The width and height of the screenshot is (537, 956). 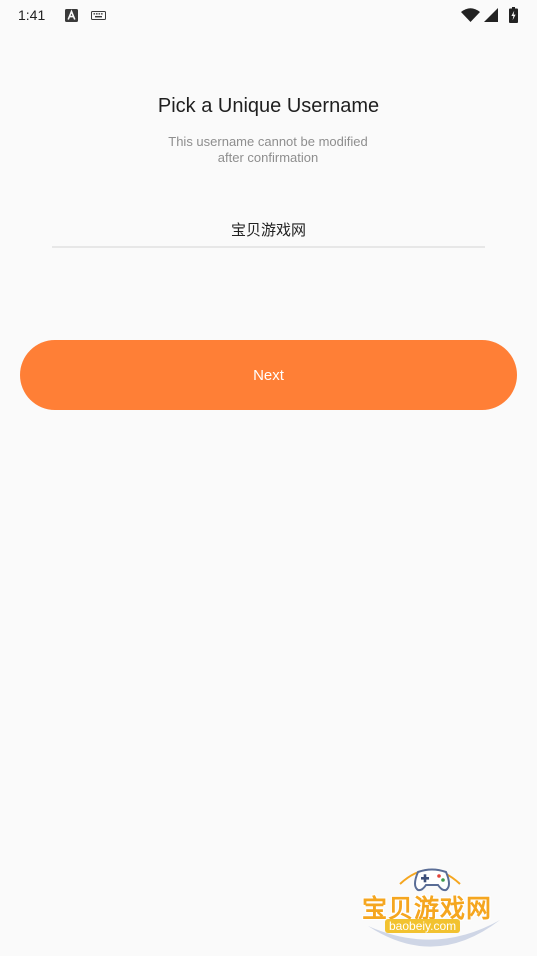 What do you see at coordinates (268, 141) in the screenshot?
I see `subtitle-line-1: This username cannot be modified` at bounding box center [268, 141].